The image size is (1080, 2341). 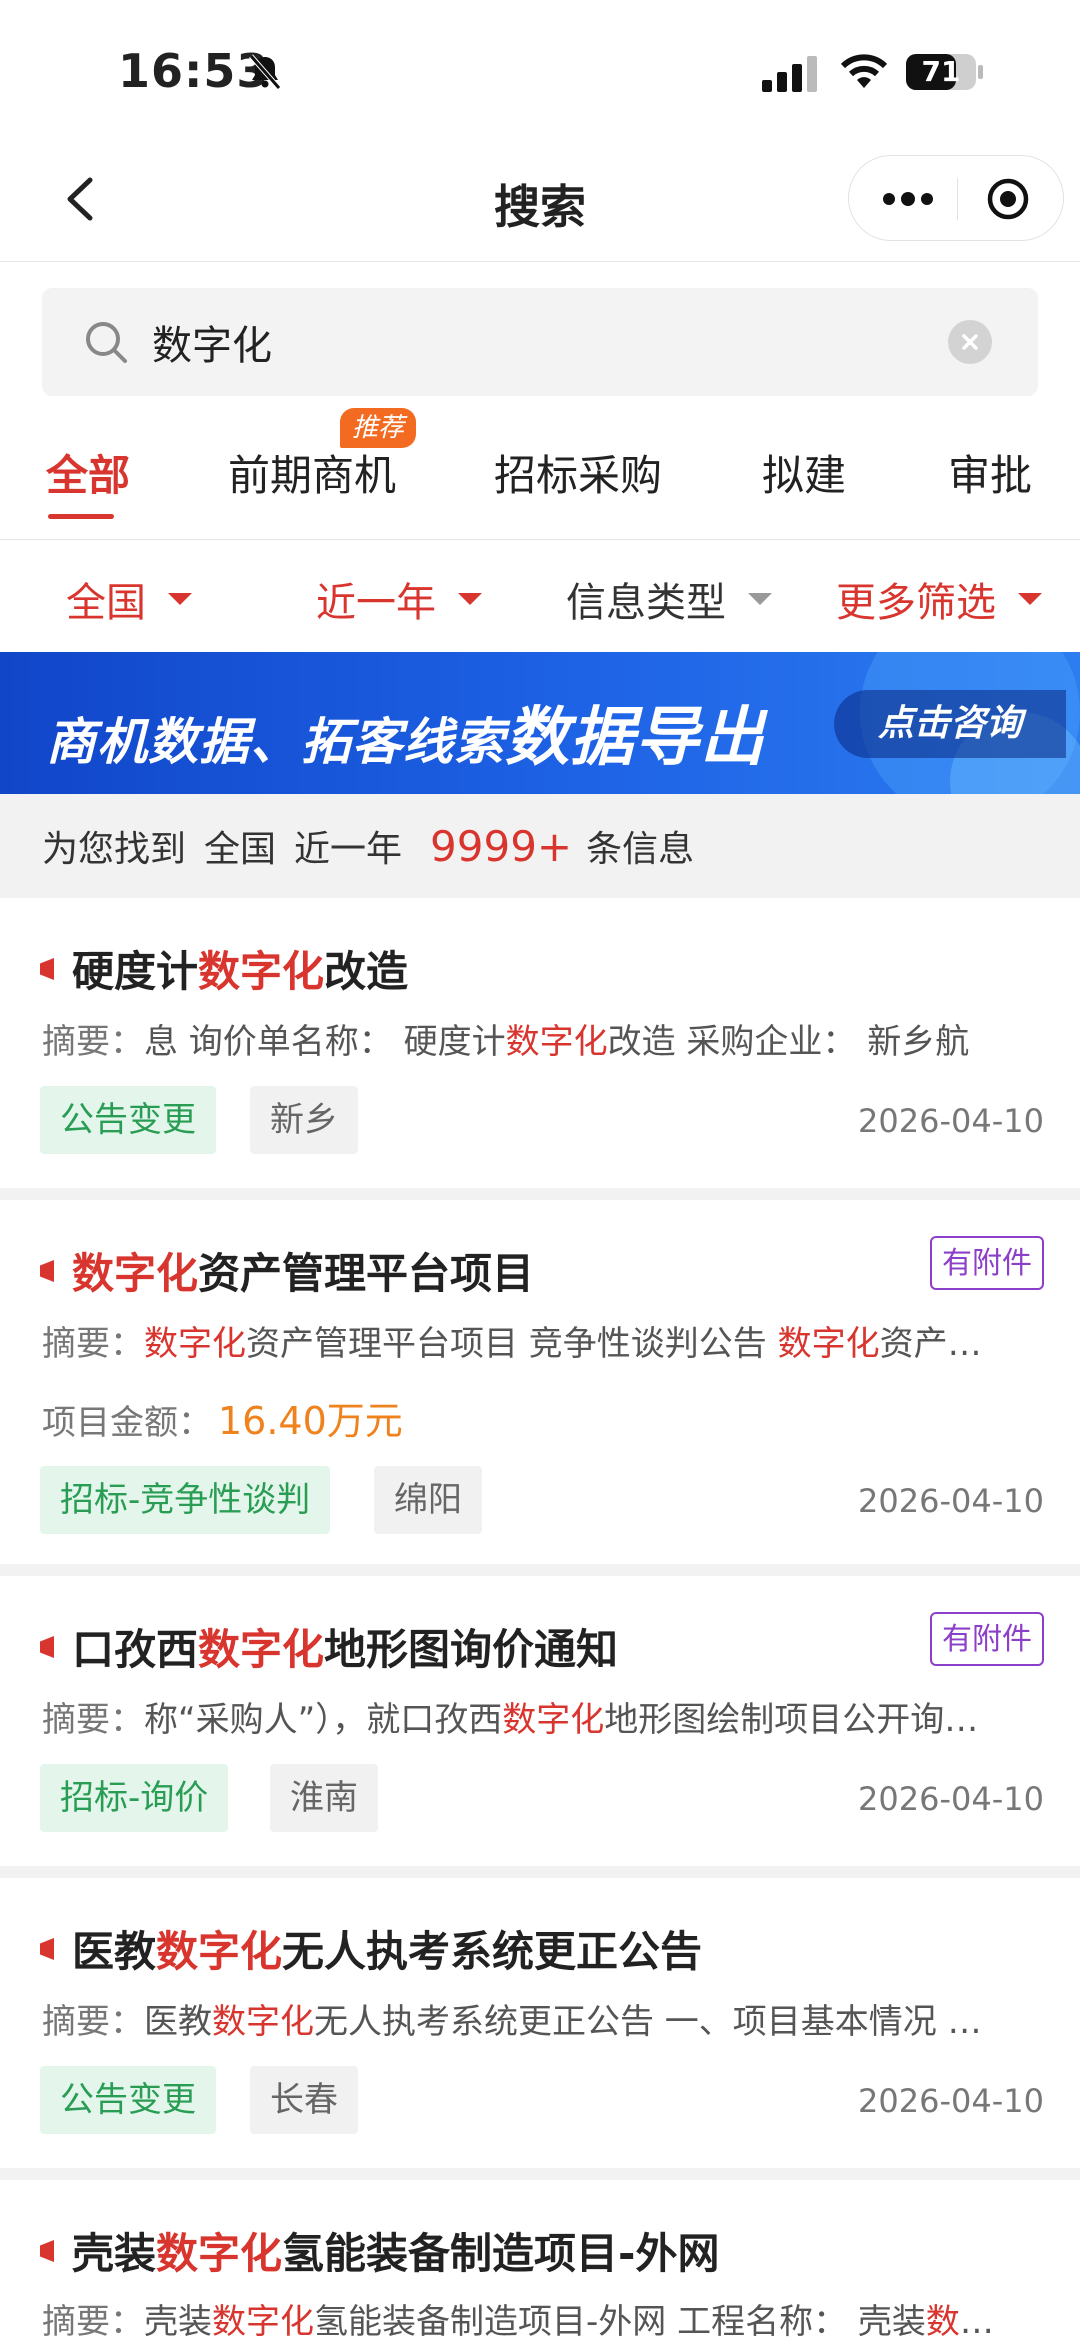 I want to click on status-bar: 16:53 71, so click(x=540, y=72).